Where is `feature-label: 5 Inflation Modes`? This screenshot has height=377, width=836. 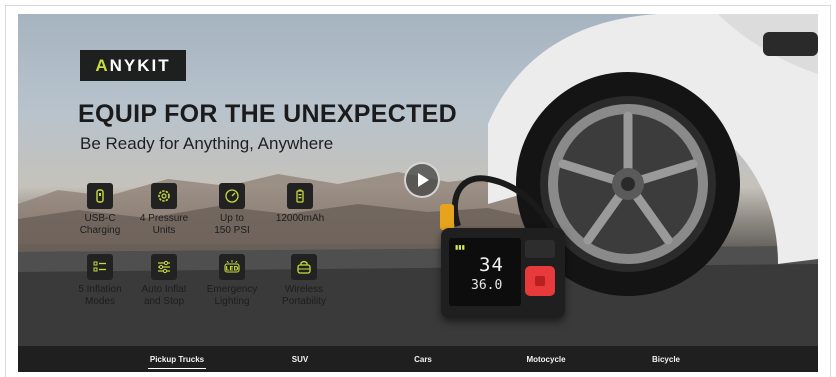 feature-label: 5 Inflation Modes is located at coordinates (100, 295).